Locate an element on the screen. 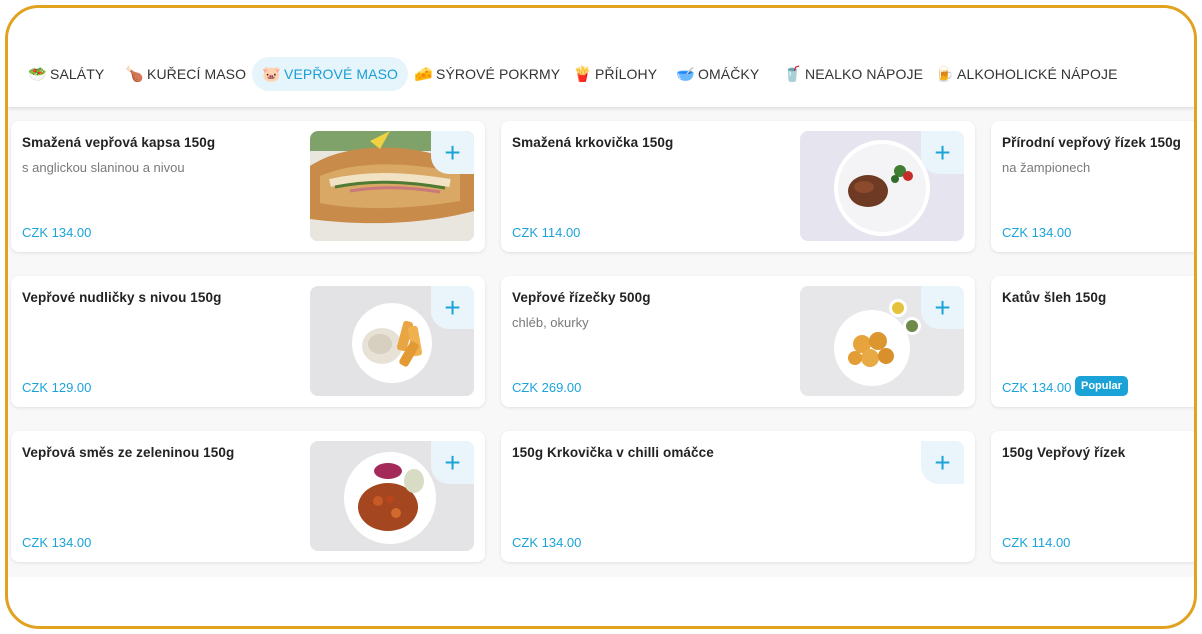 This screenshot has height=634, width=1202. soft-drink-icon: 🥤 is located at coordinates (792, 74).